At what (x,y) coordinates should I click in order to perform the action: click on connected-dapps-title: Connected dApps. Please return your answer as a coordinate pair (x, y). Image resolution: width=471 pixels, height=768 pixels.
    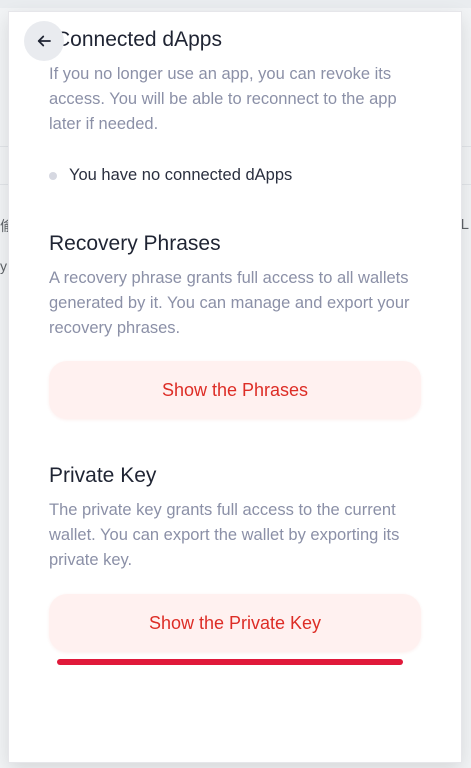
    Looking at the image, I should click on (138, 39).